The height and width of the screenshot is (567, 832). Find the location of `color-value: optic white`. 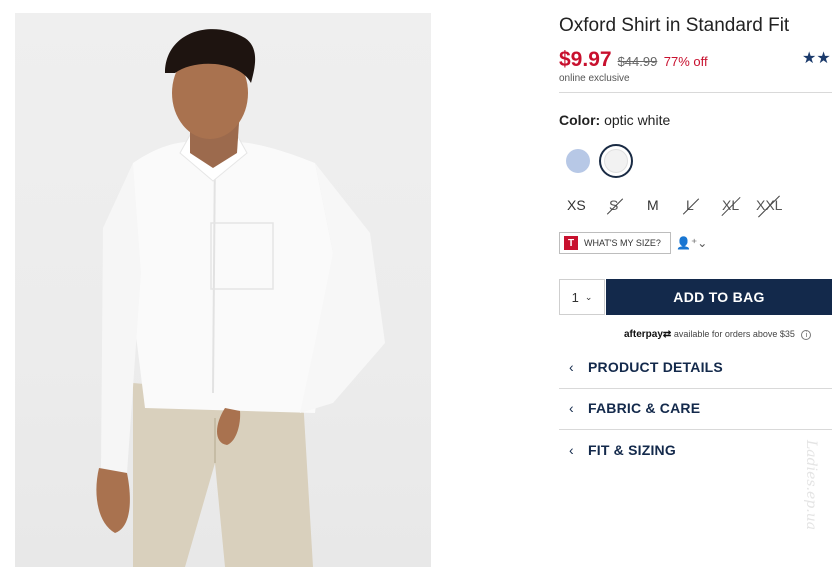

color-value: optic white is located at coordinates (637, 120).